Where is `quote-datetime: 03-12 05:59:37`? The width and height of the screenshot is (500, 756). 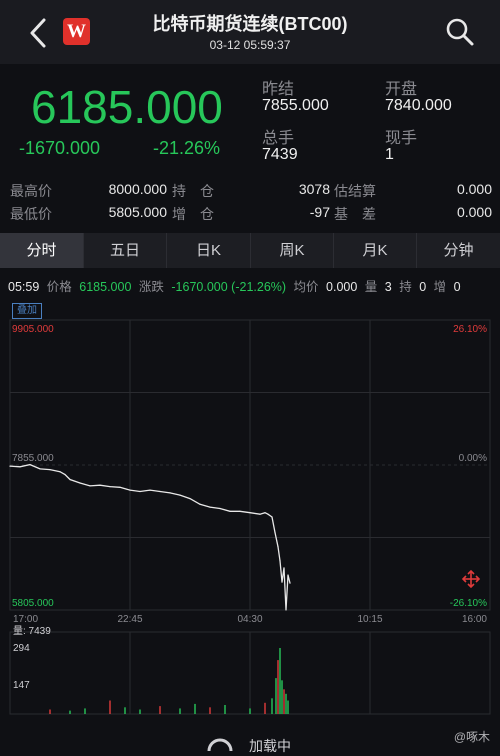
quote-datetime: 03-12 05:59:37 is located at coordinates (250, 45).